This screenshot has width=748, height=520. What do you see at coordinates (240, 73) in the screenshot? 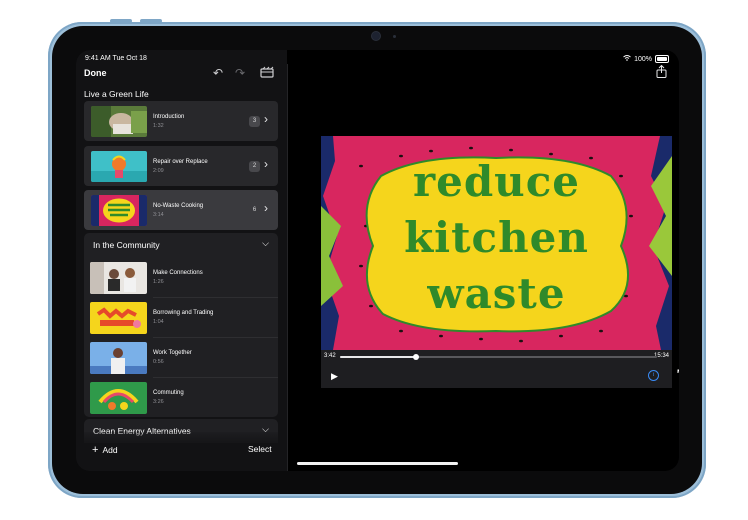
I see `redo-icon: ↷` at bounding box center [240, 73].